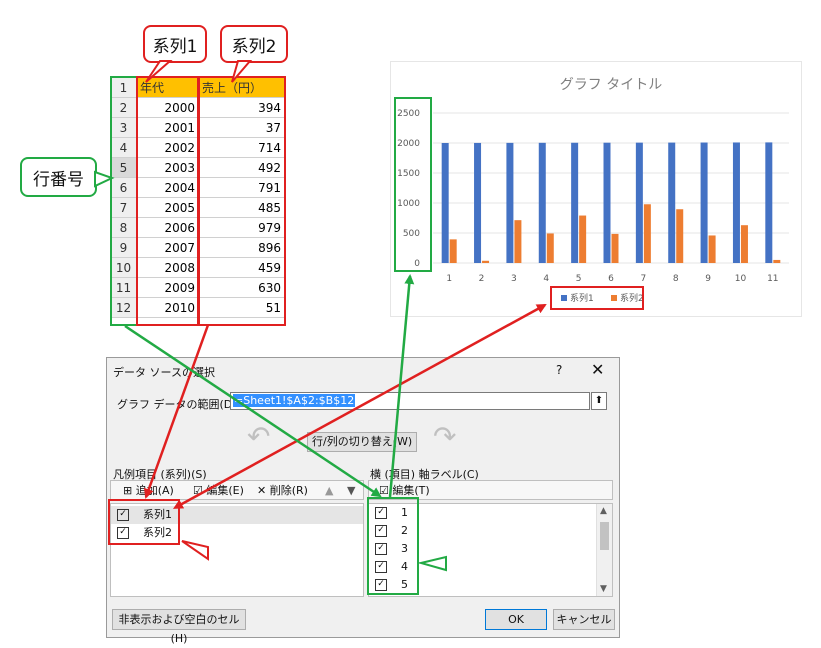 The height and width of the screenshot is (648, 821). Describe the element at coordinates (254, 44) in the screenshot. I see `callout-series2: 系列2` at that location.